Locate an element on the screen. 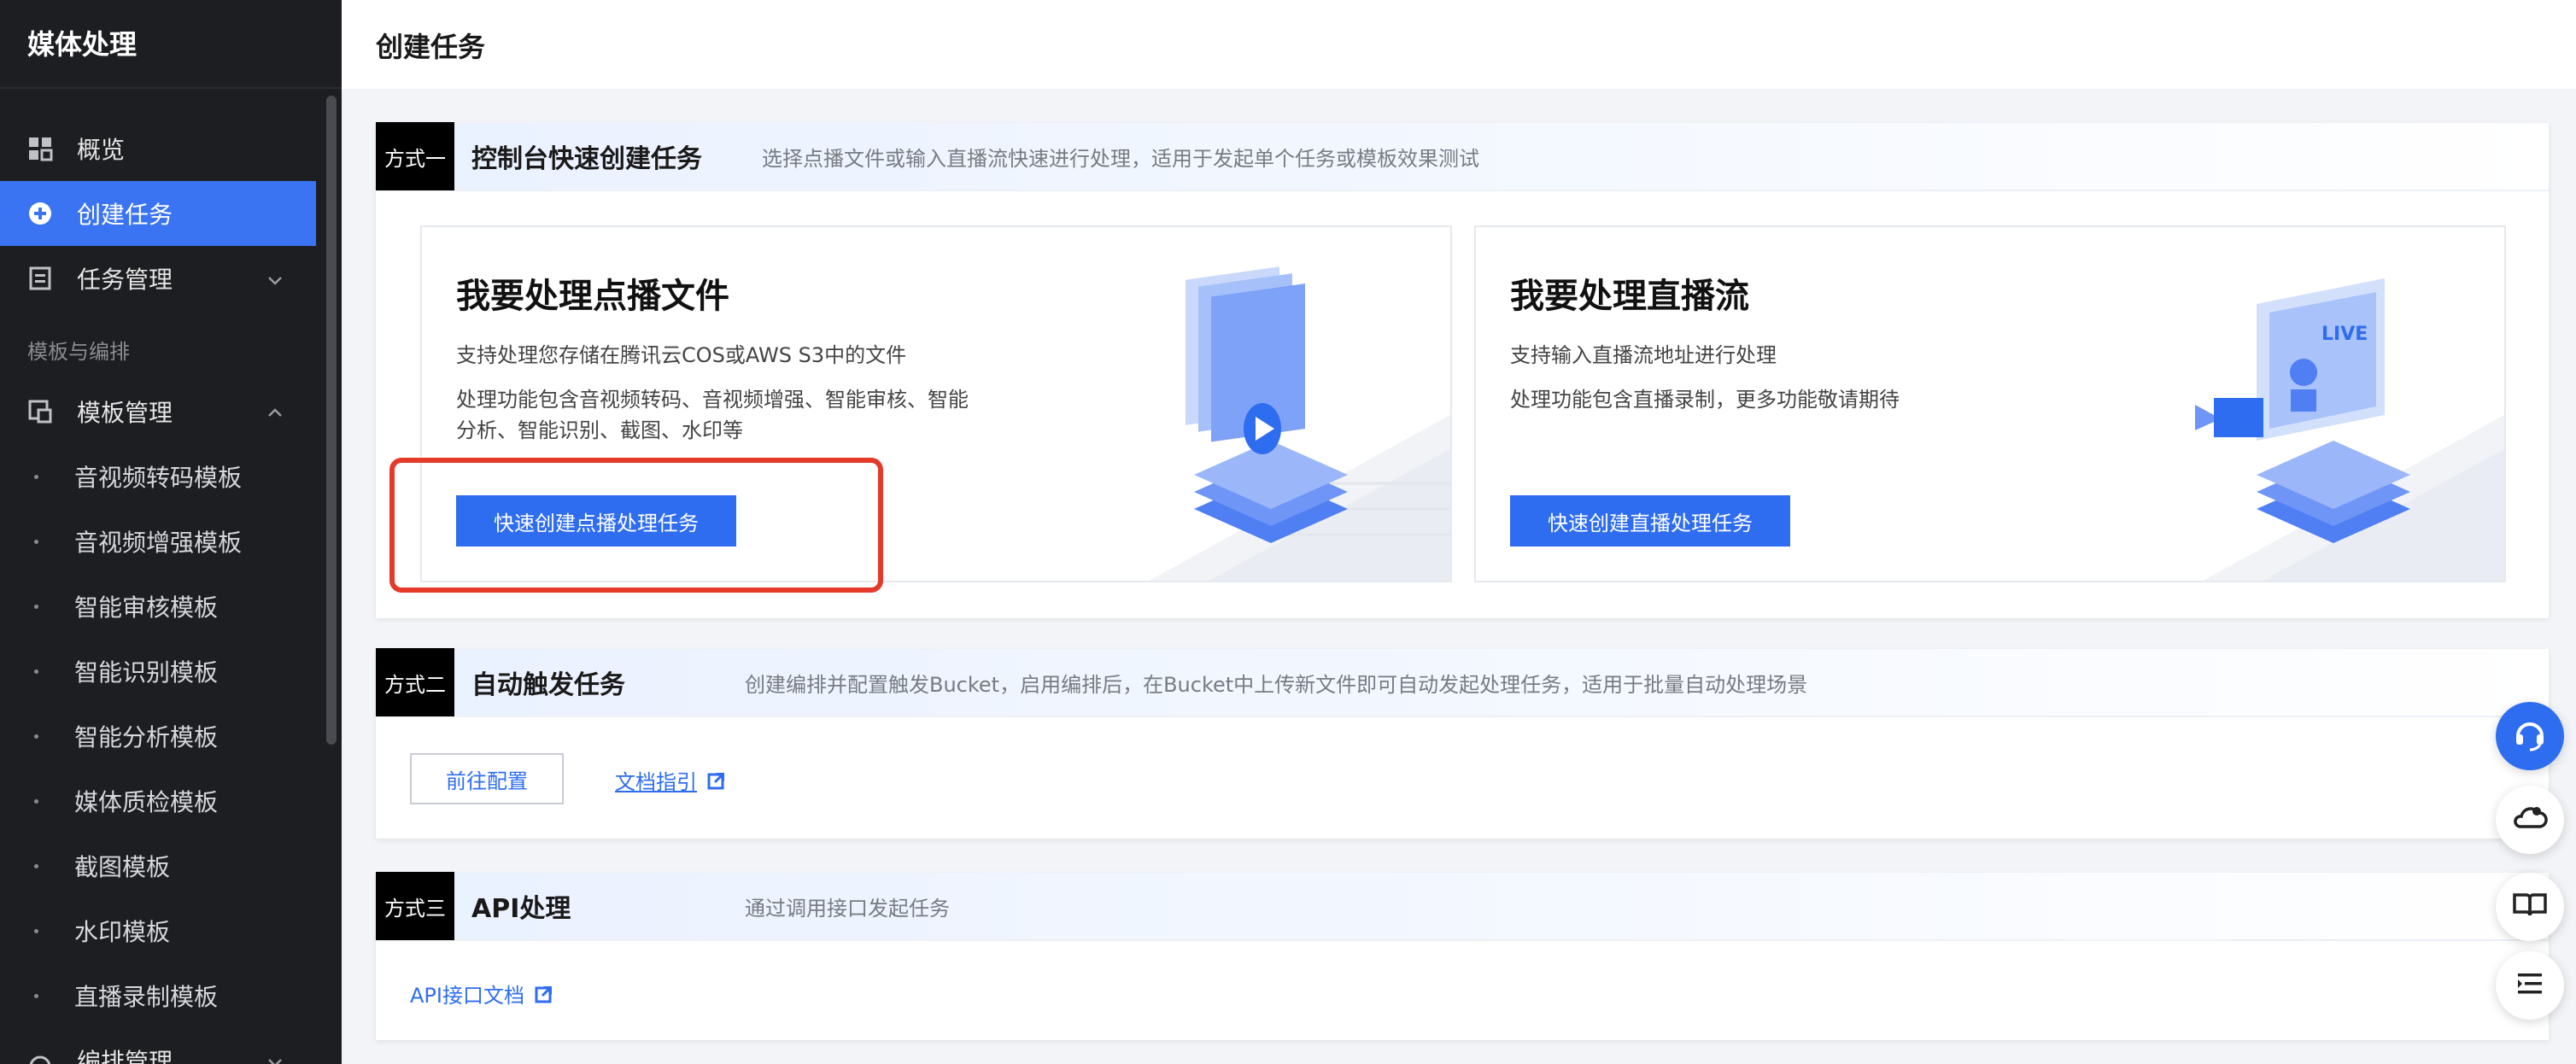  page-title: 创建任务 is located at coordinates (431, 47).